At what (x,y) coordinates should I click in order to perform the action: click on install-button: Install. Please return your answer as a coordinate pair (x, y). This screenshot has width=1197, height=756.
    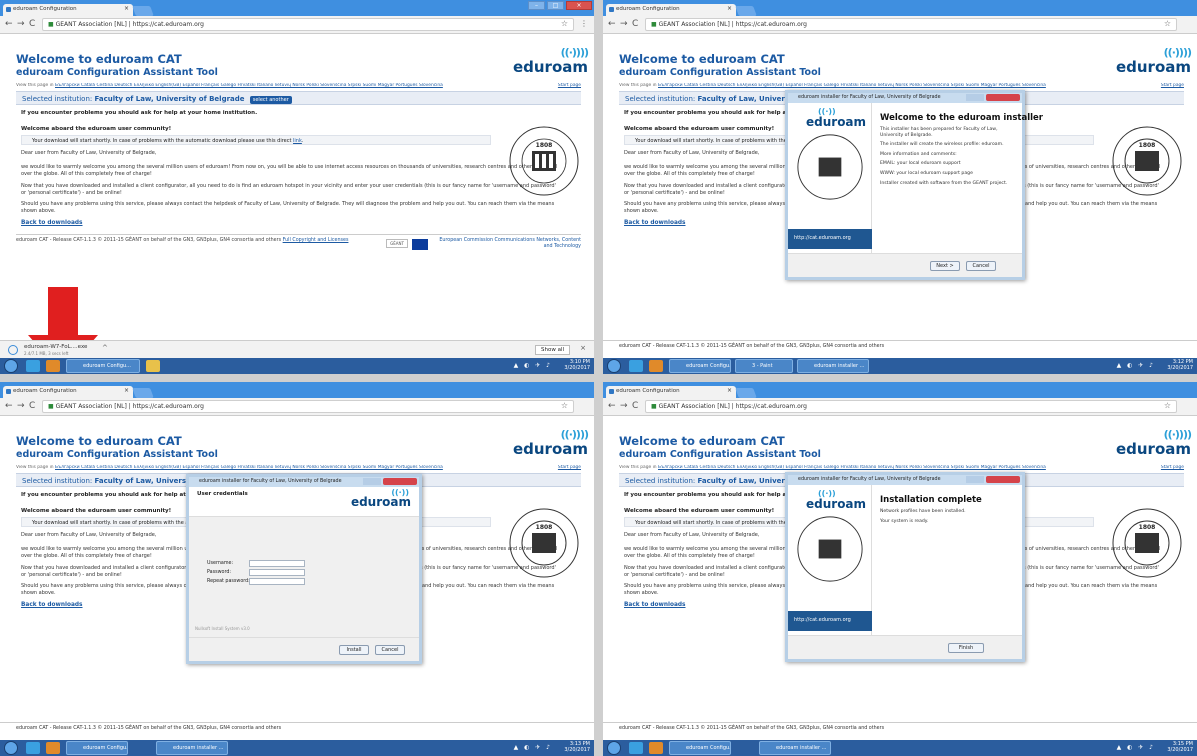
    Looking at the image, I should click on (354, 650).